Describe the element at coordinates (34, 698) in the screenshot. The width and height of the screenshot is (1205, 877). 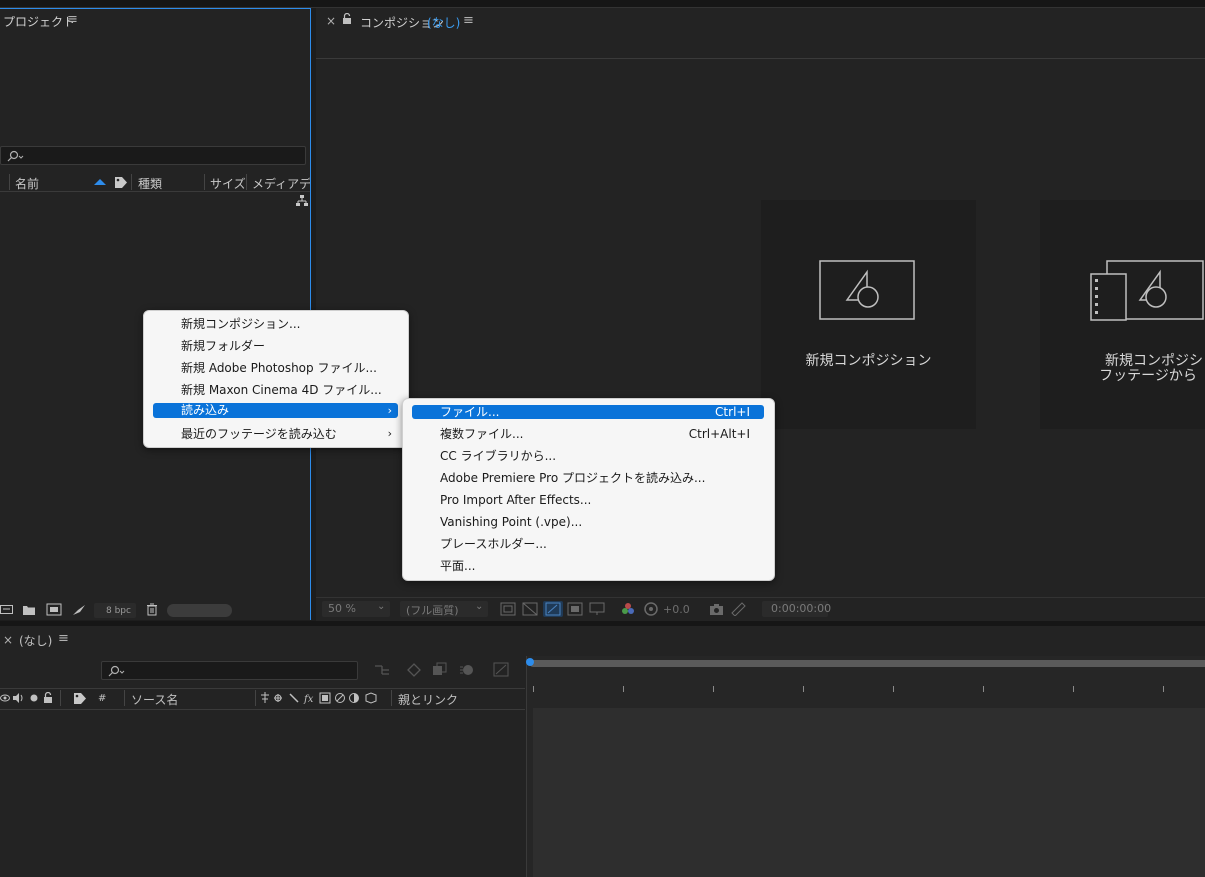
I see `solo-icon` at that location.